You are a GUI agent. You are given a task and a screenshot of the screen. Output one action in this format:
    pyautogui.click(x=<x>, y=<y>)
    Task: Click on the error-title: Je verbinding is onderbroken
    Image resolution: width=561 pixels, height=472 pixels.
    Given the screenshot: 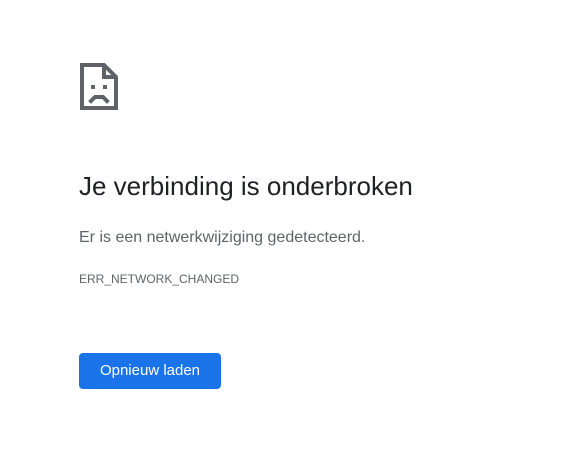 What is the action you would take?
    pyautogui.click(x=246, y=186)
    